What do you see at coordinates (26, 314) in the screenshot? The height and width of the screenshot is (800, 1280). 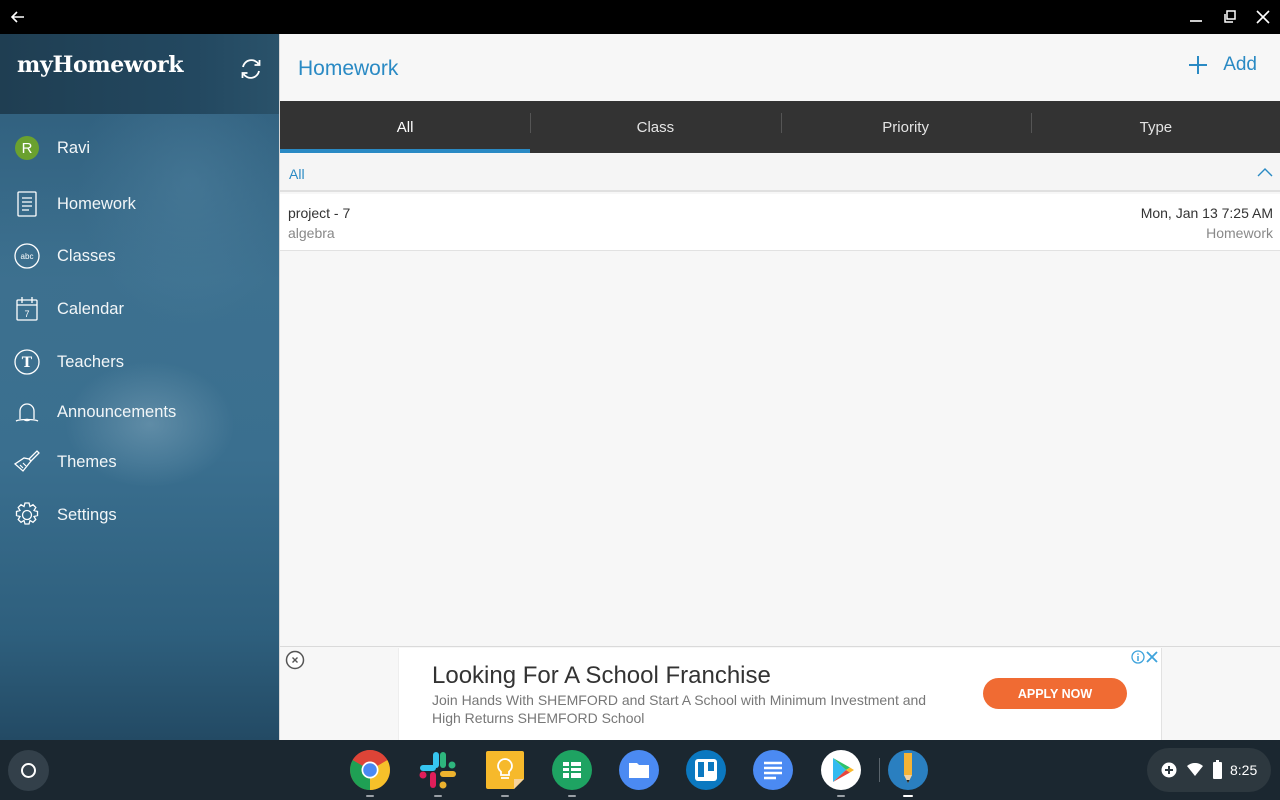 I see `svg-text: 7` at bounding box center [26, 314].